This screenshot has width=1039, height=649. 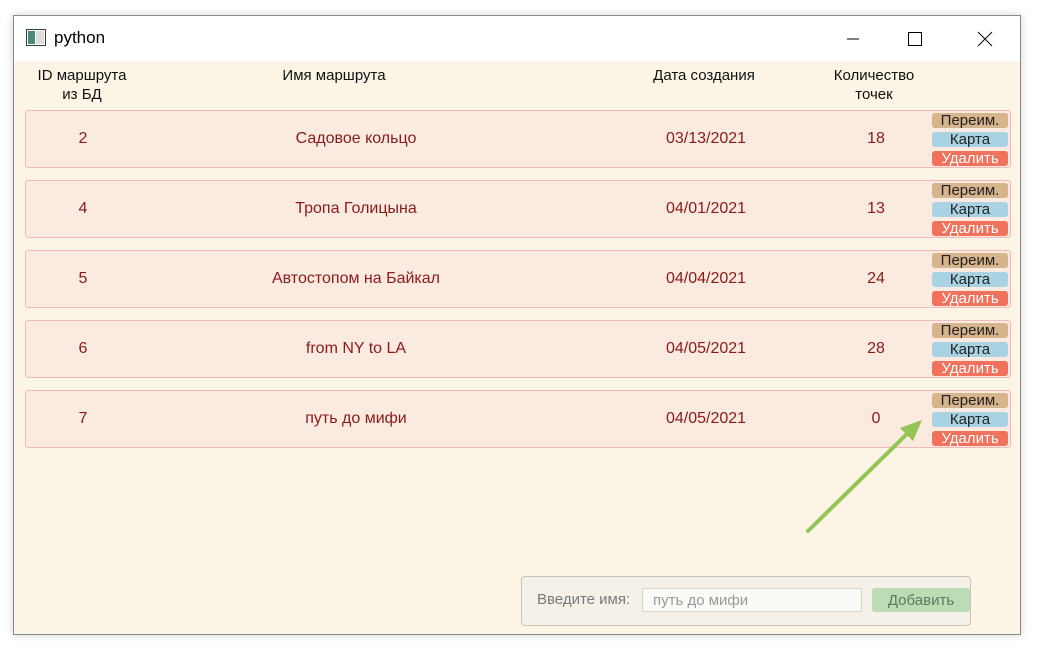 What do you see at coordinates (706, 138) in the screenshot?
I see `route-date: 03/13/2021` at bounding box center [706, 138].